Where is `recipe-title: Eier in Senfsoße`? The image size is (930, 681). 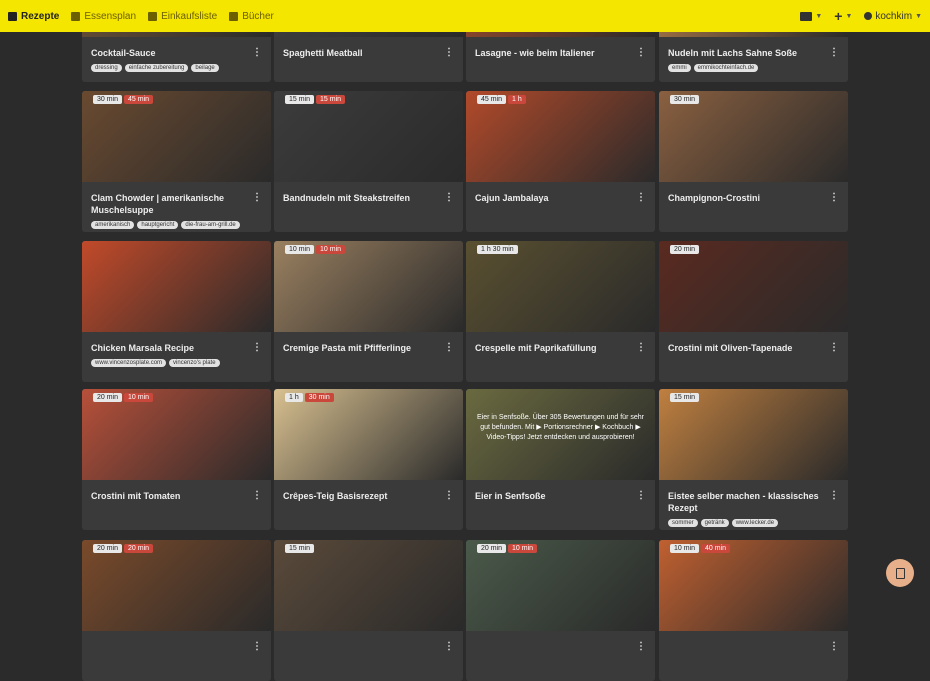
recipe-title: Eier in Senfsoße is located at coordinates (560, 491).